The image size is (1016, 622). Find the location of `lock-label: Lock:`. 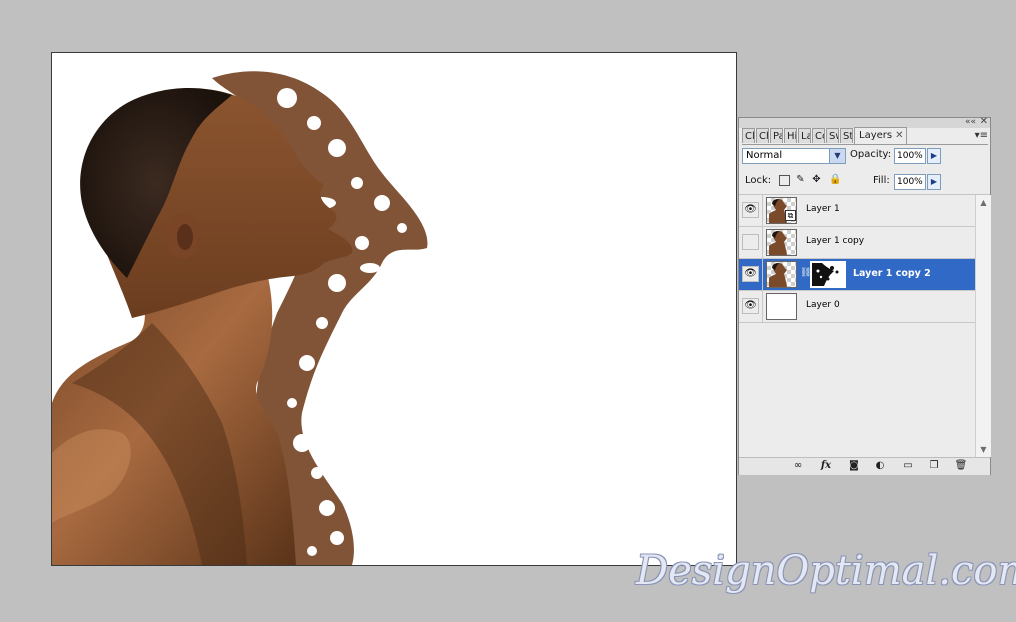

lock-label: Lock: is located at coordinates (758, 180).